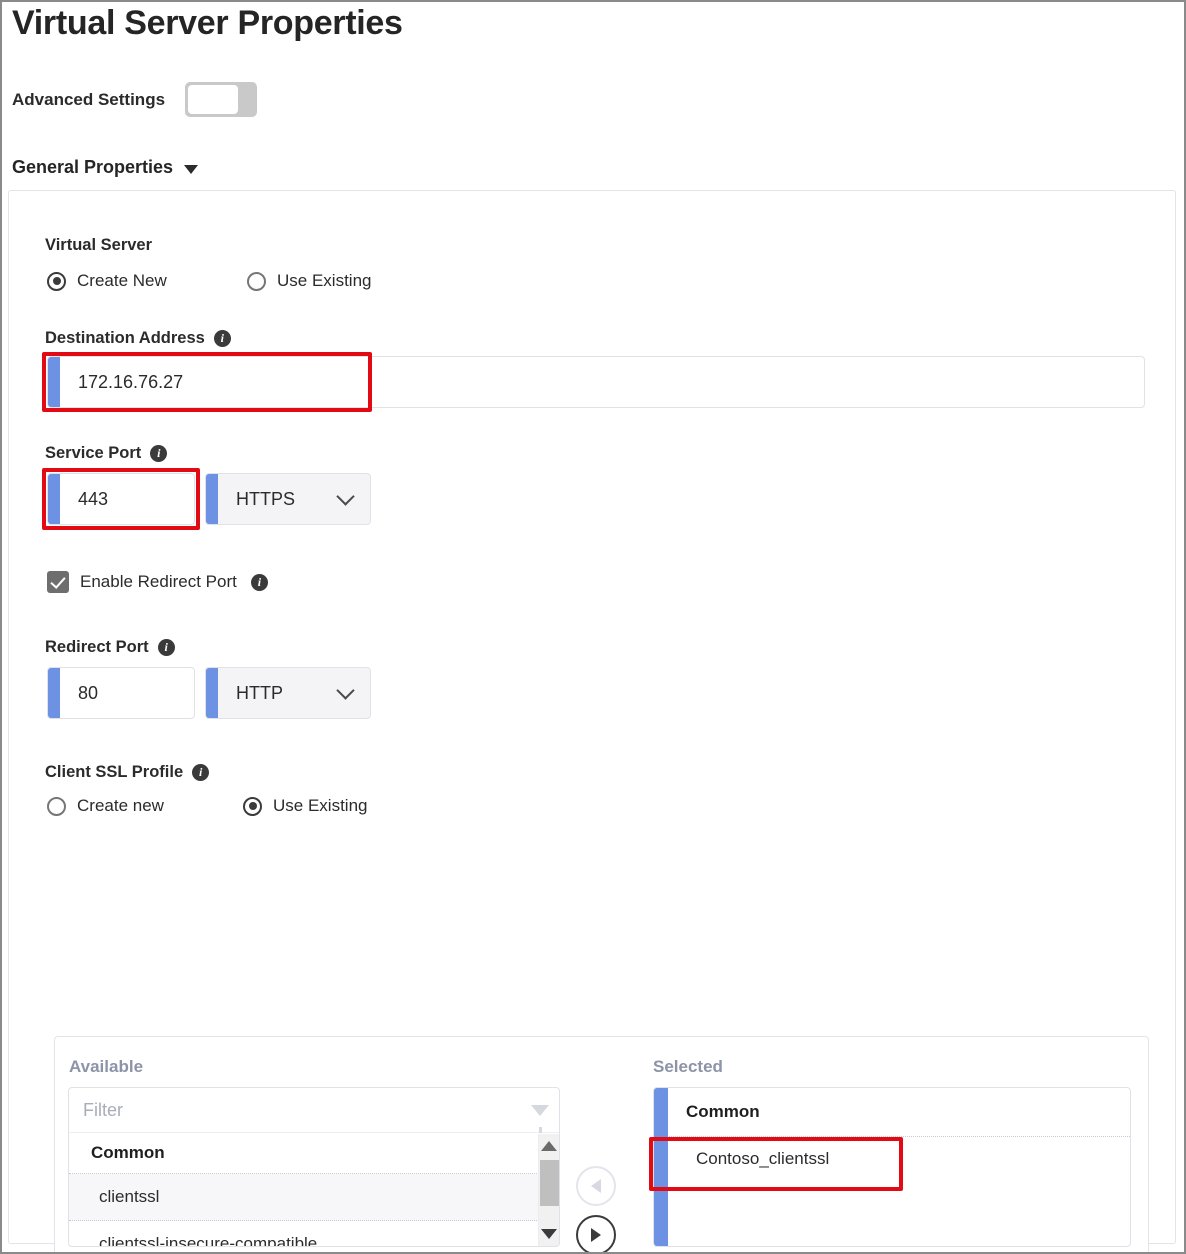 The image size is (1186, 1254). I want to click on service-port-value: 443, so click(93, 498).